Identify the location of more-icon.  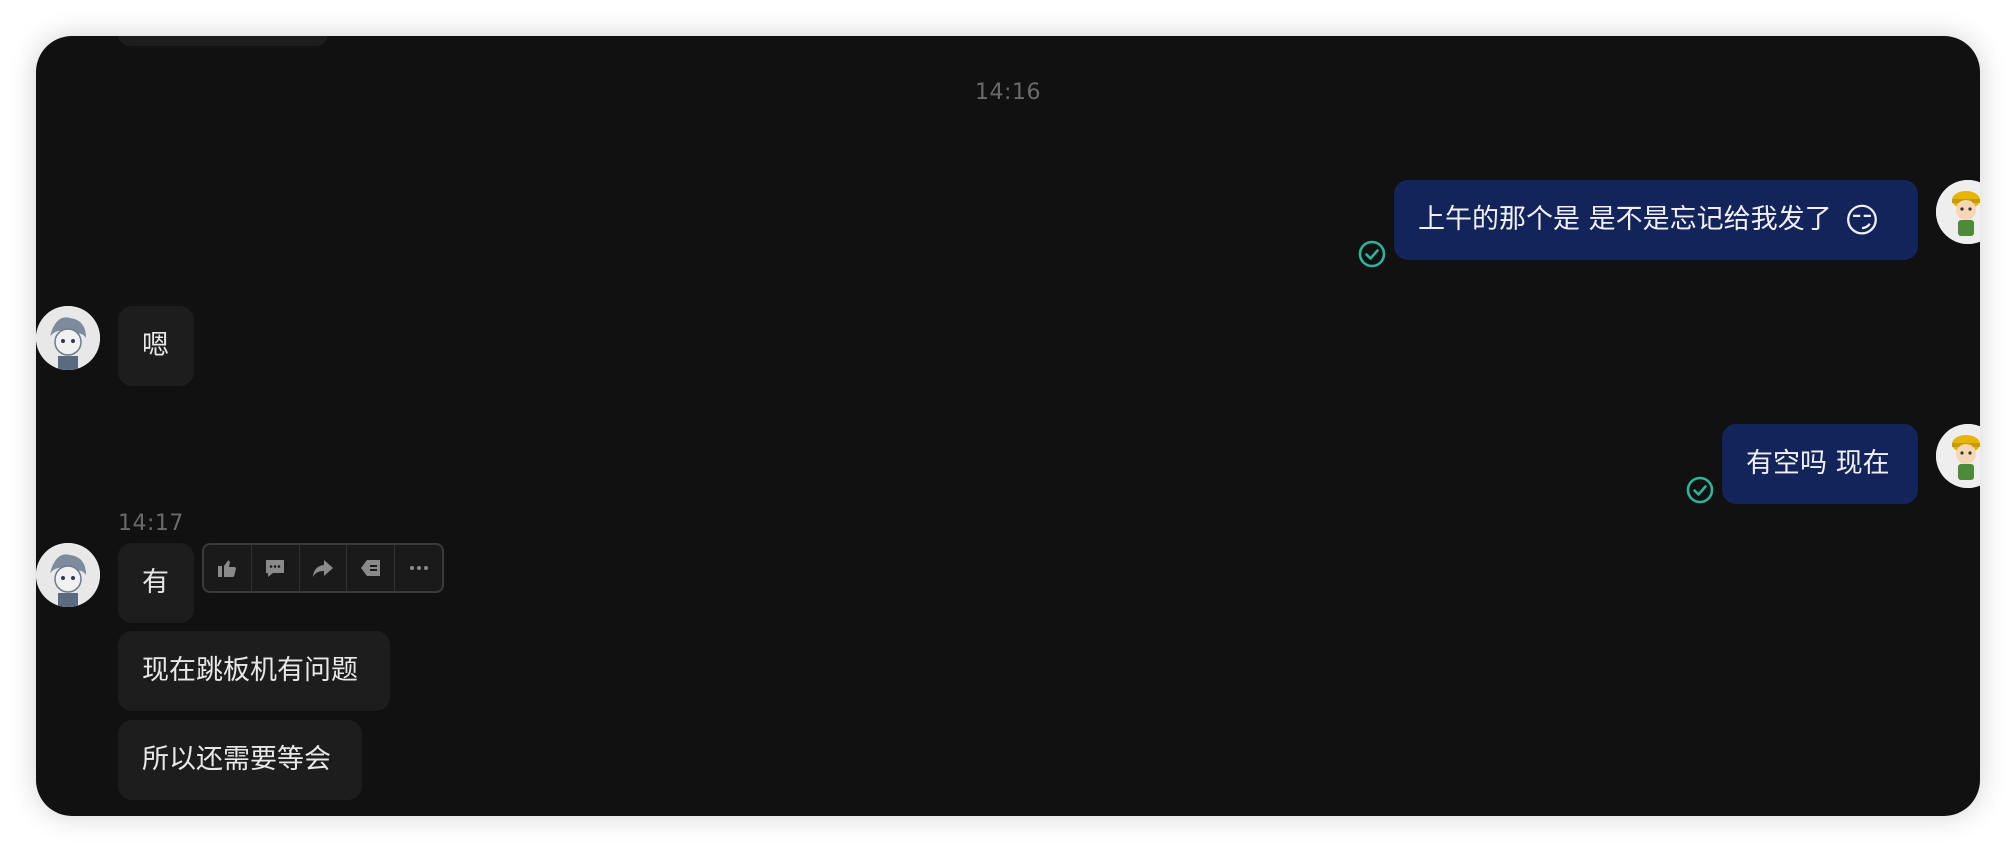
(418, 568).